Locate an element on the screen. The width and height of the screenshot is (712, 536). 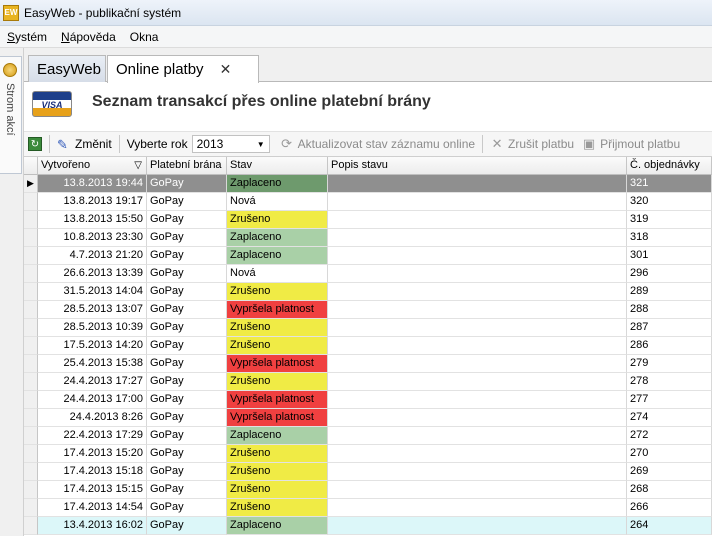
table-row: 31.5.2013 14:04 GoPay Zrušeno 289 is located at coordinates (368, 292).